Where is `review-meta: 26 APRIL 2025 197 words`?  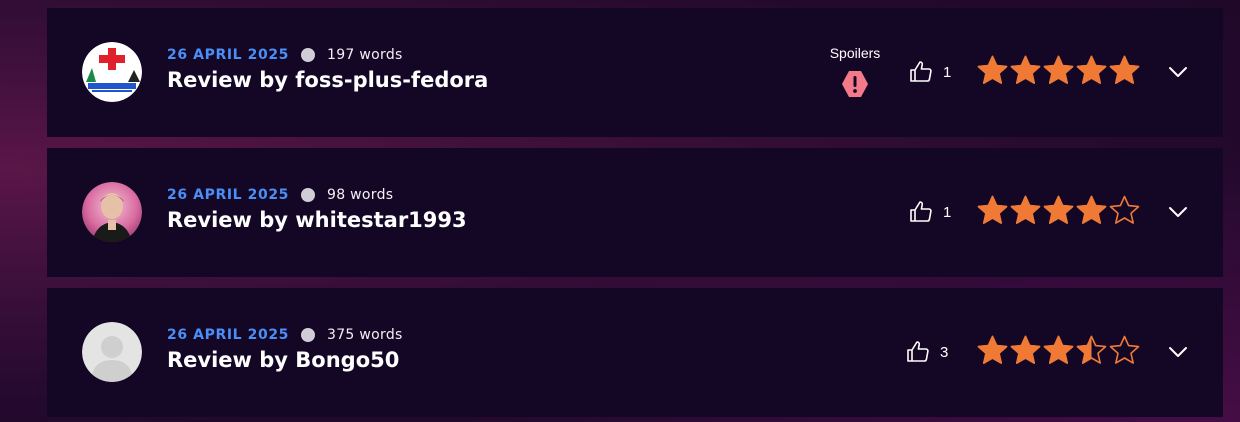
review-meta: 26 APRIL 2025 197 words is located at coordinates (285, 55).